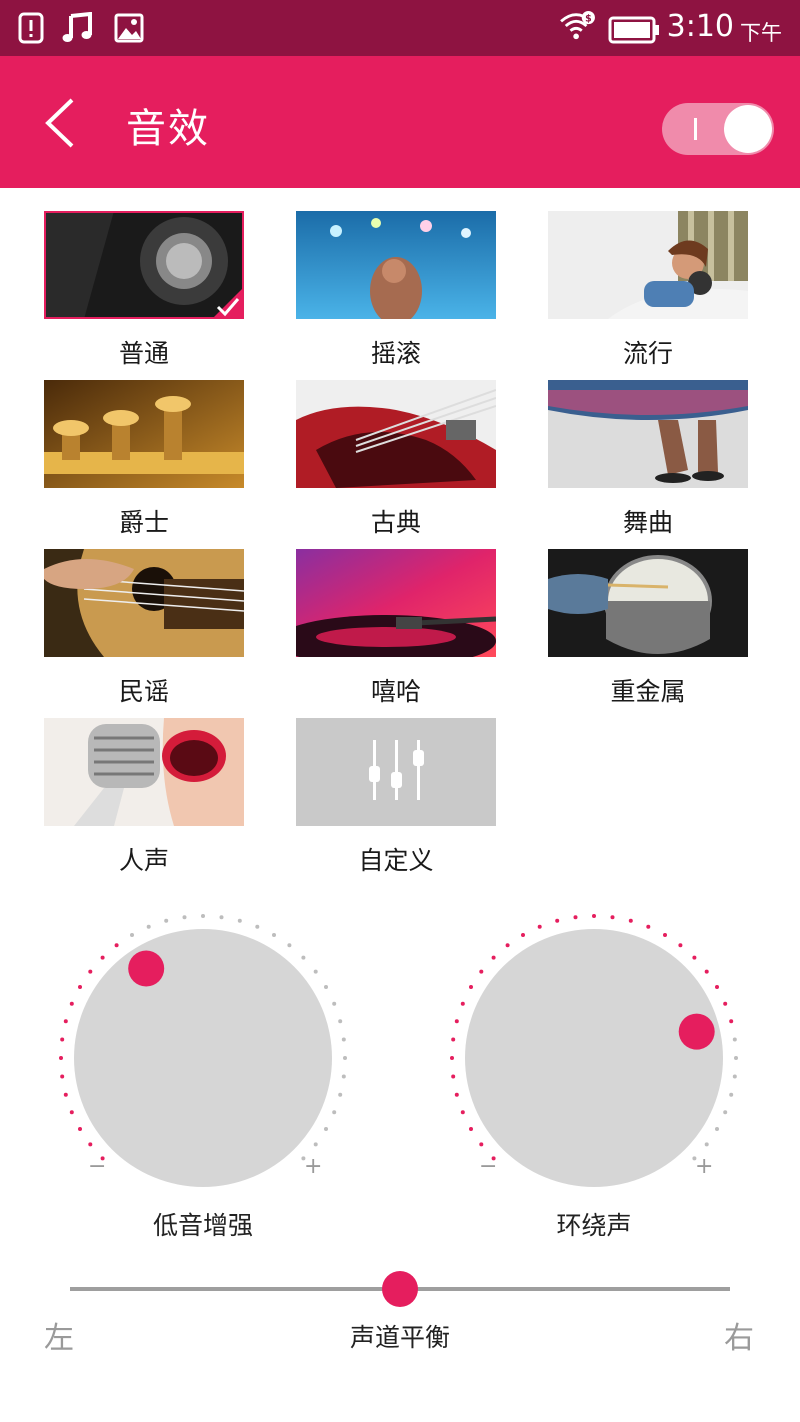 Image resolution: width=800 pixels, height=1422 pixels. Describe the element at coordinates (647, 353) in the screenshot. I see `preset-label: 流行` at that location.